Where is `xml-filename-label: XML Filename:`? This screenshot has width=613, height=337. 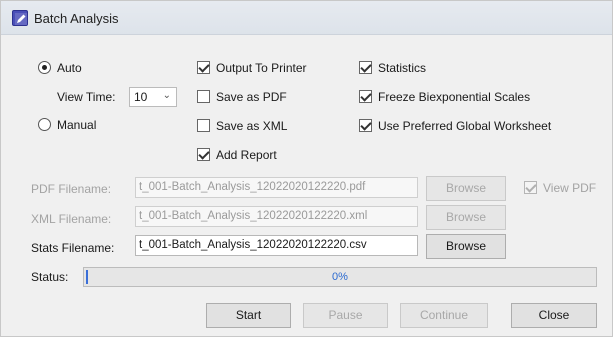 xml-filename-label: XML Filename: is located at coordinates (71, 219).